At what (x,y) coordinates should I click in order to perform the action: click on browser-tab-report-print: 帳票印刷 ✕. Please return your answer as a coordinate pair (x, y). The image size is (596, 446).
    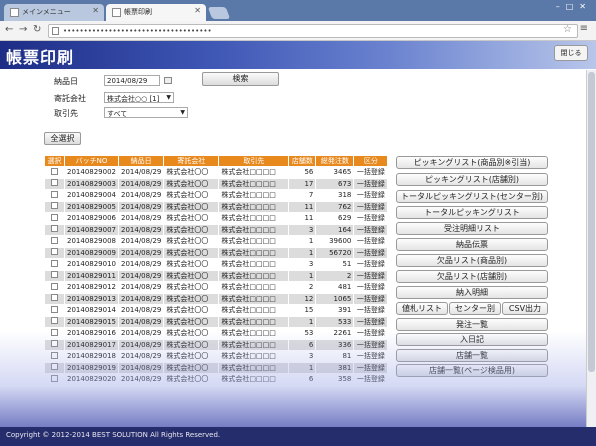
    Looking at the image, I should click on (156, 12).